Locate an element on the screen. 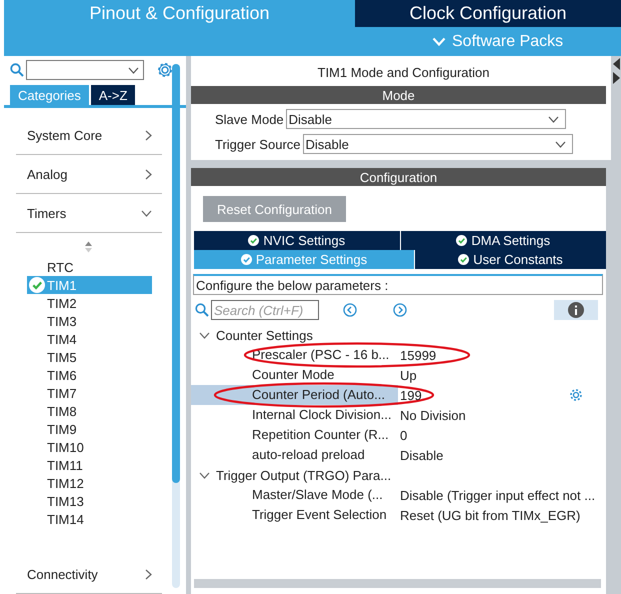  parameter-name: Counter Mode is located at coordinates (294, 375).